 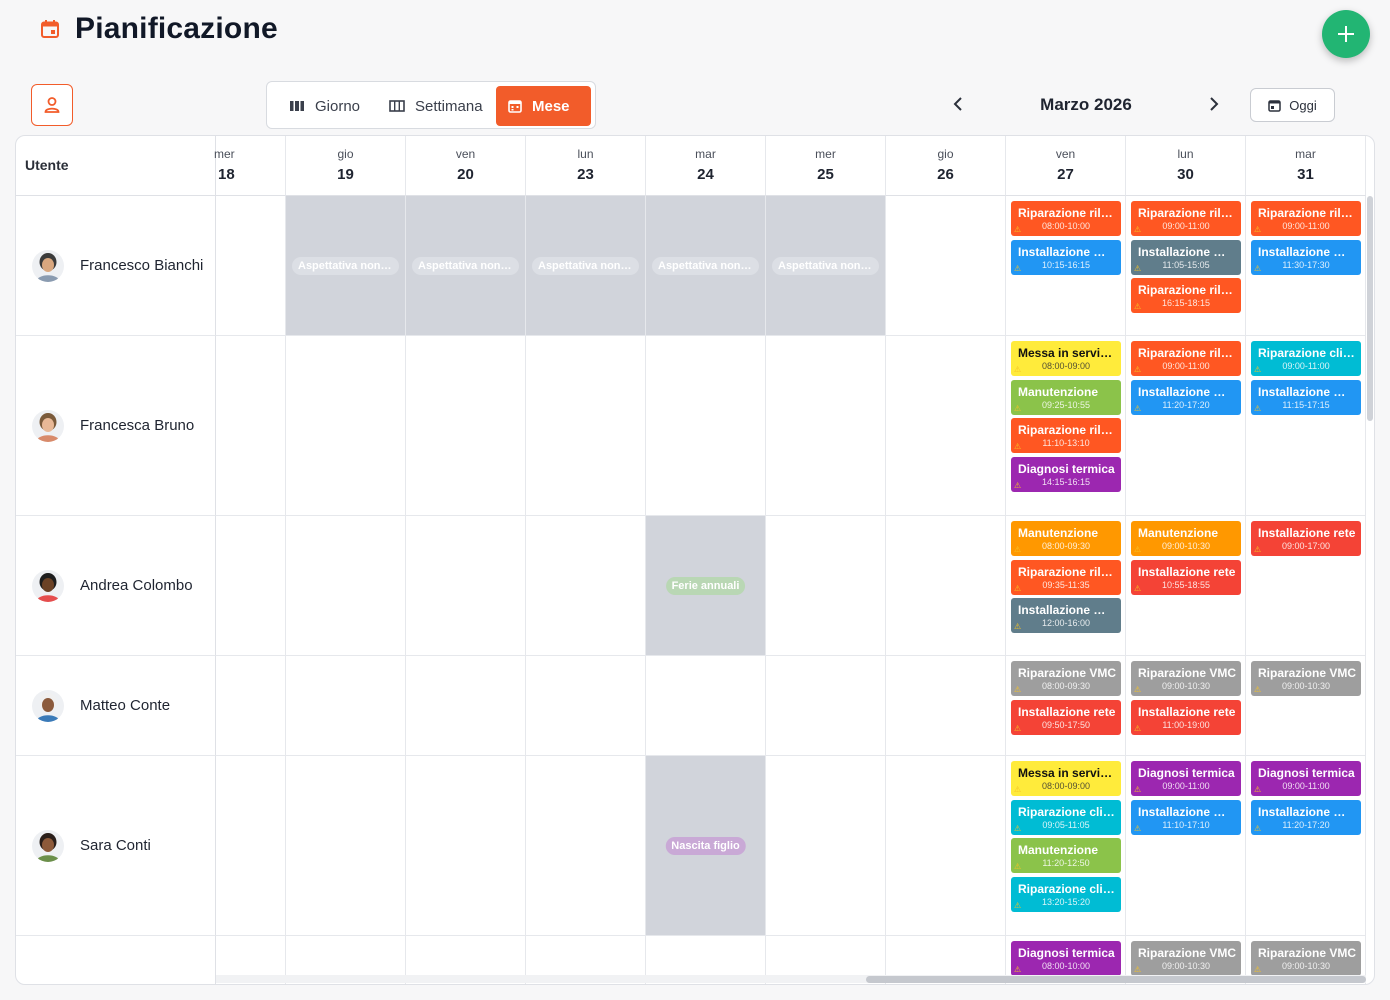 What do you see at coordinates (1066, 538) in the screenshot?
I see `event-card: Manutenzione 08:00-09:30 ⚠` at bounding box center [1066, 538].